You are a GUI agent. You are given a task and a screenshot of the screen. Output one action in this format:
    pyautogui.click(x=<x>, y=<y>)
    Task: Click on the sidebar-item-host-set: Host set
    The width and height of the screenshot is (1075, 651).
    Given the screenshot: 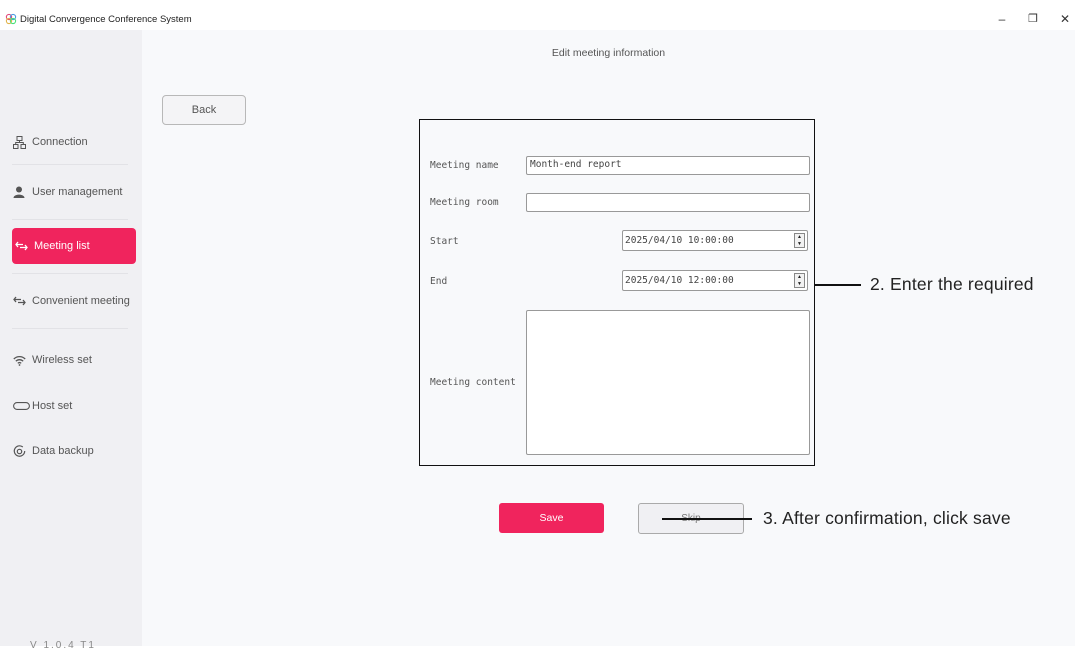 What is the action you would take?
    pyautogui.click(x=74, y=406)
    